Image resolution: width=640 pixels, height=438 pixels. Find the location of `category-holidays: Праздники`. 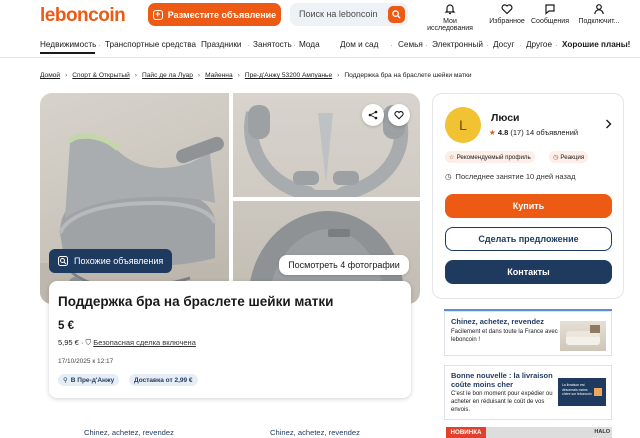

category-holidays: Праздники is located at coordinates (221, 44).